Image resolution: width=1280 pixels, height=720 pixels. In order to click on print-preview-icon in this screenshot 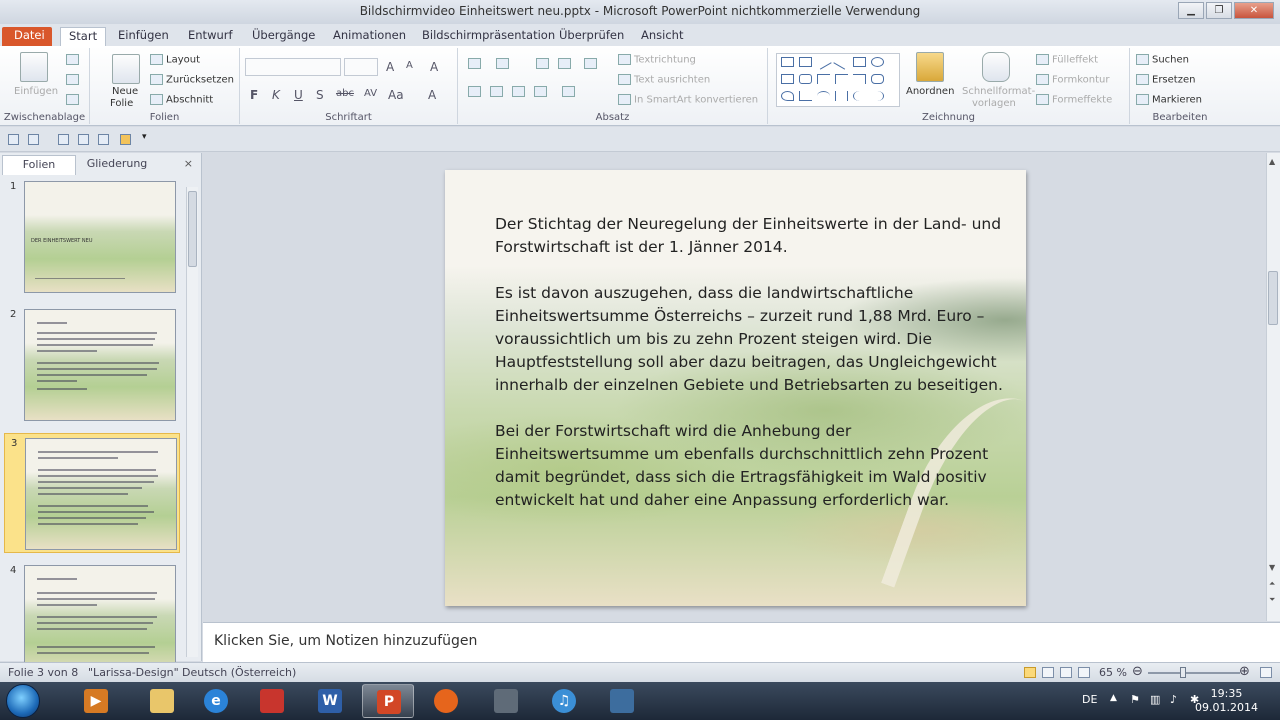, I will do `click(103, 139)`.